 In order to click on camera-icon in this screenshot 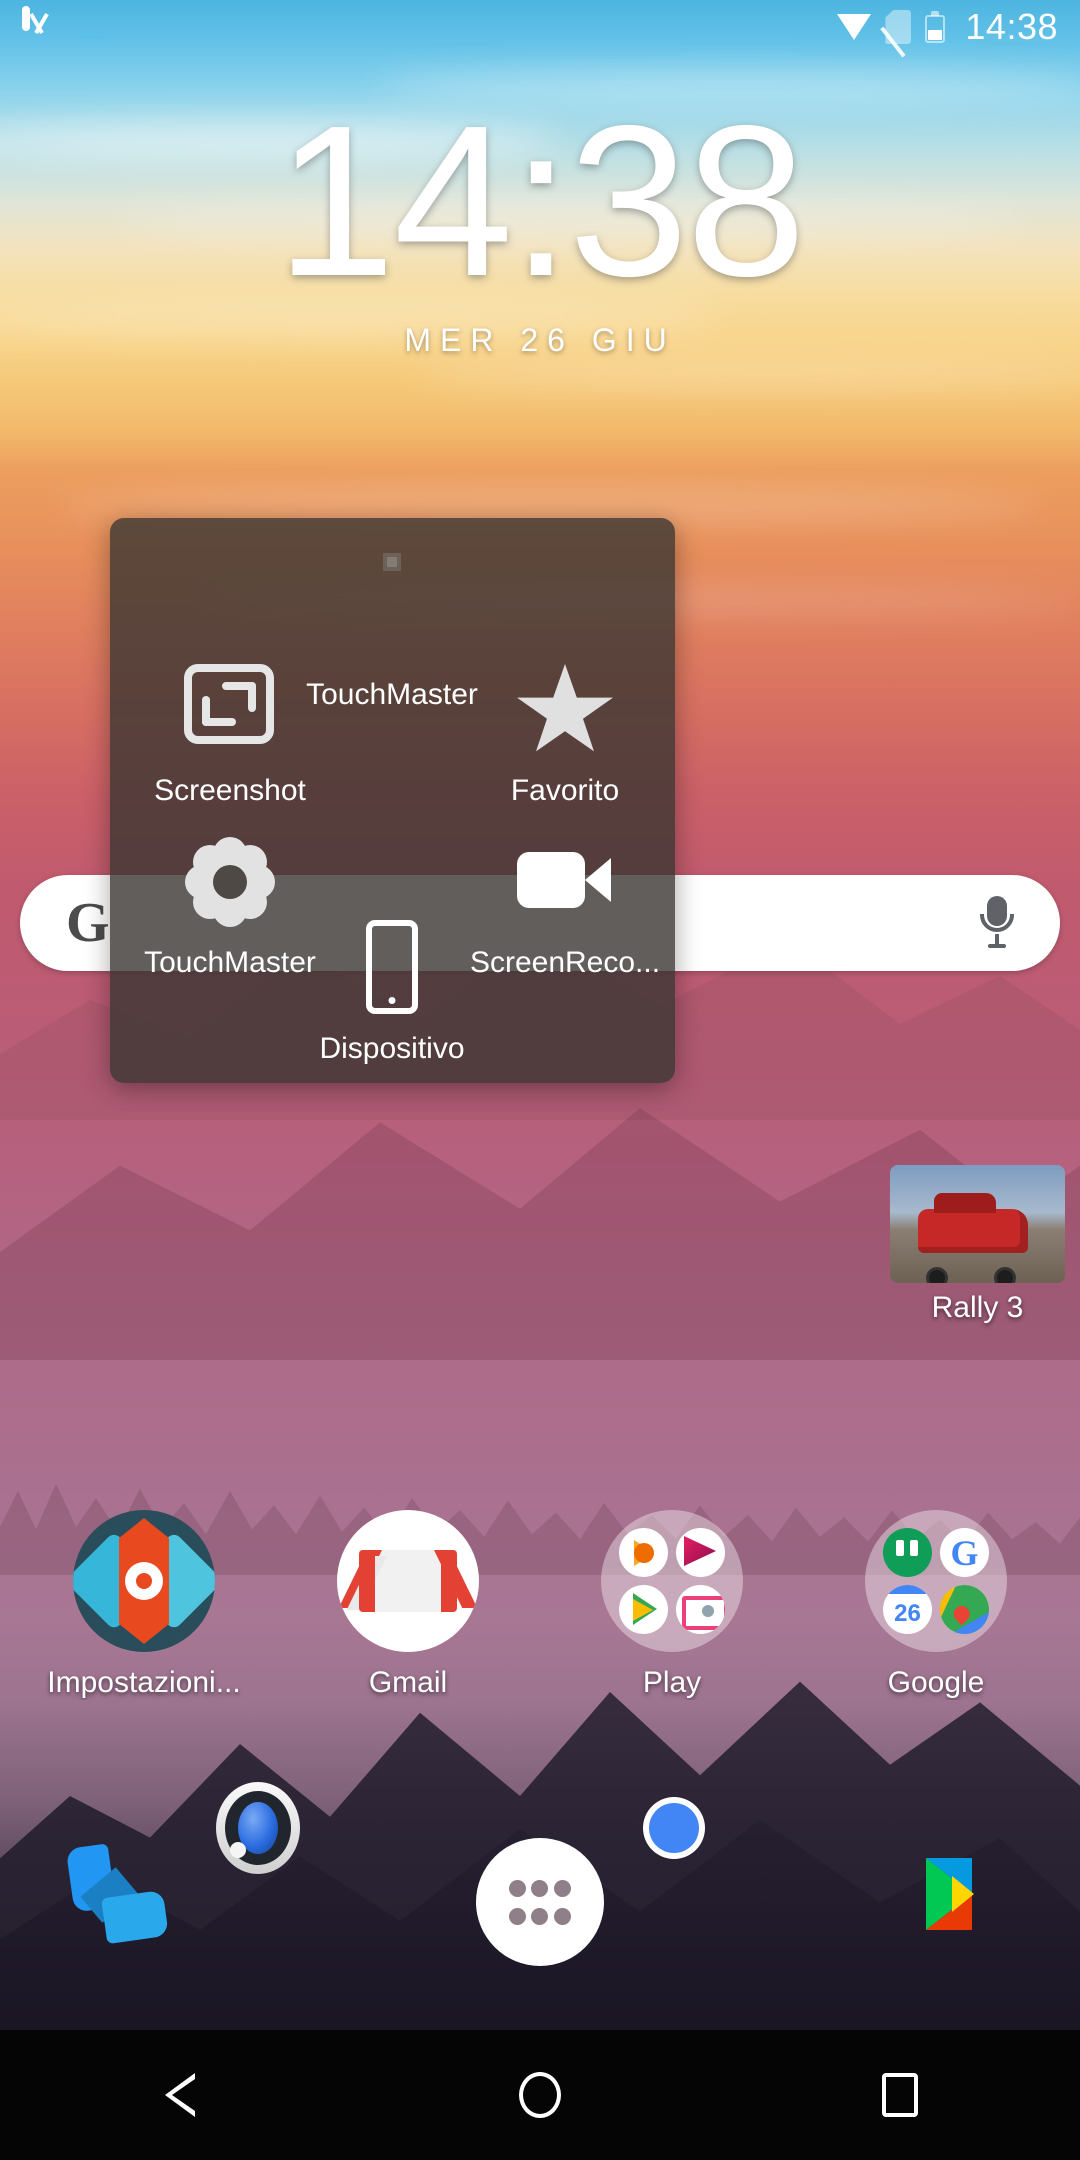, I will do `click(311, 1879)`.